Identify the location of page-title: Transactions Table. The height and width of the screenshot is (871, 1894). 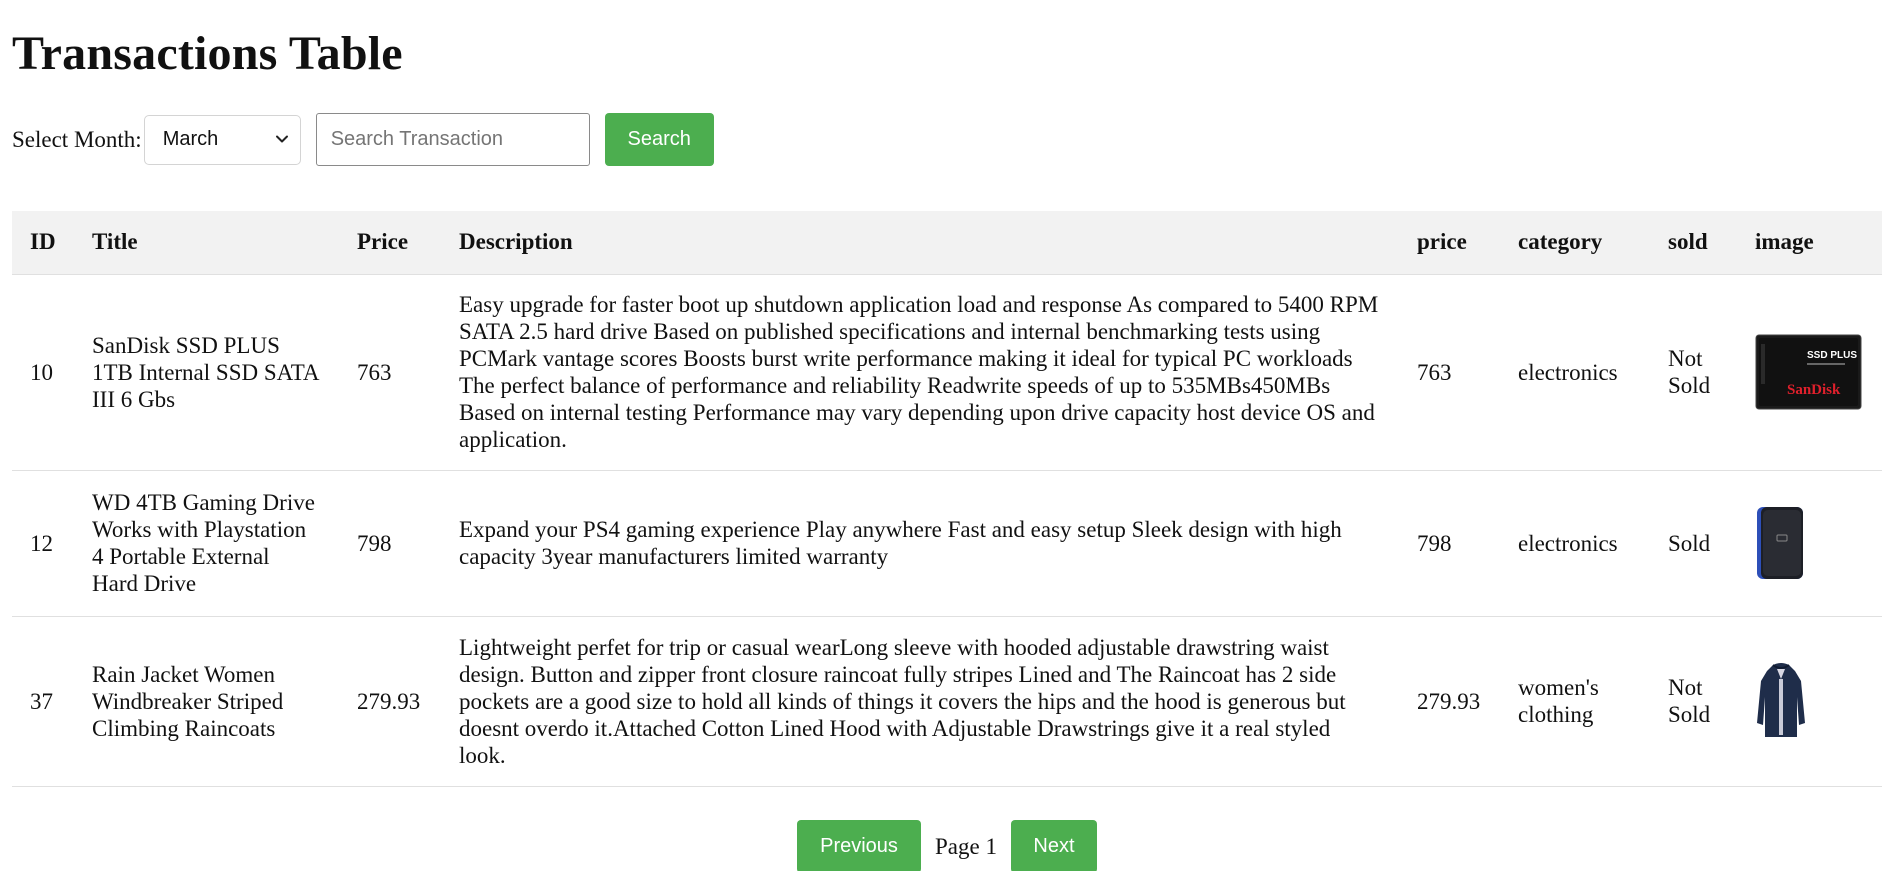
(207, 53).